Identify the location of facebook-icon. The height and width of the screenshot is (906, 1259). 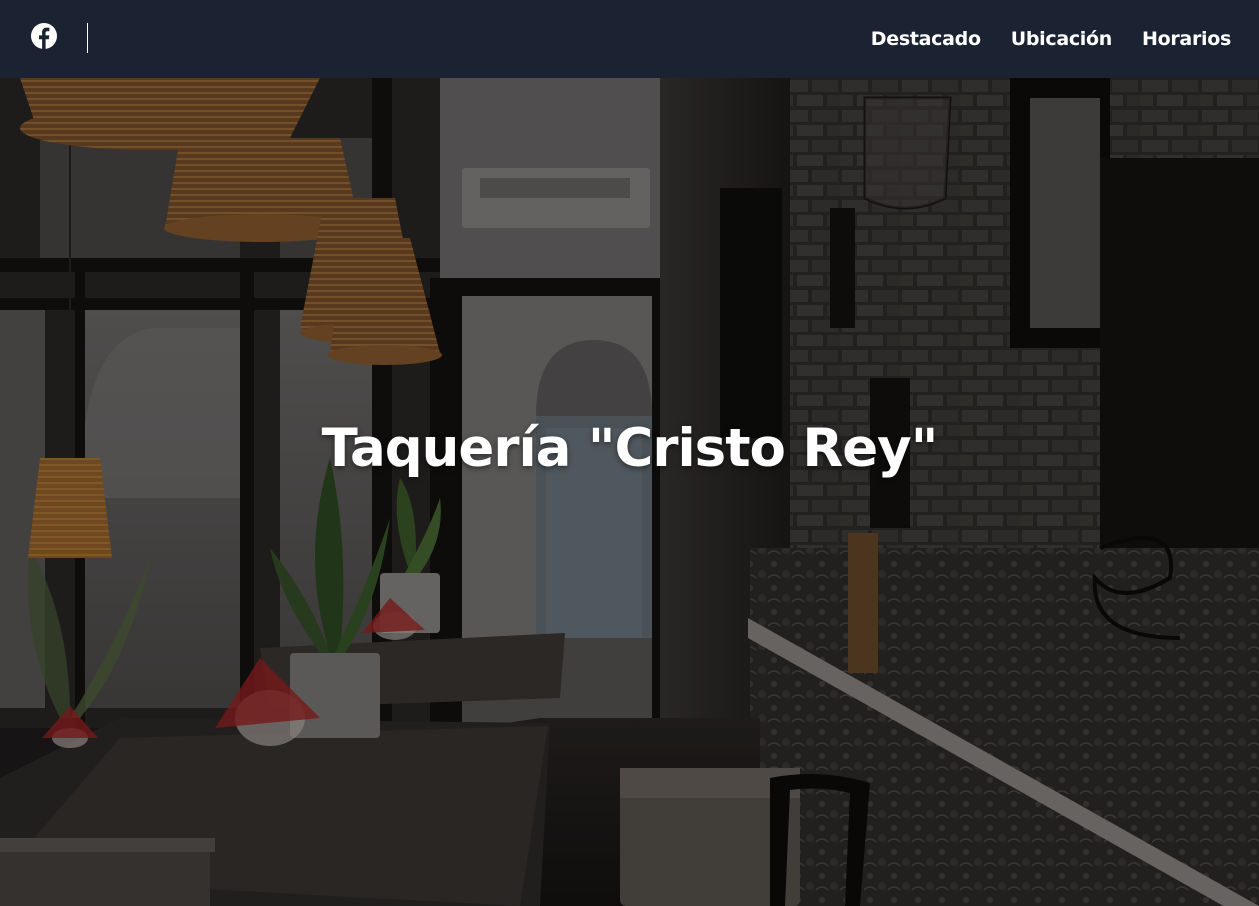
(44, 36).